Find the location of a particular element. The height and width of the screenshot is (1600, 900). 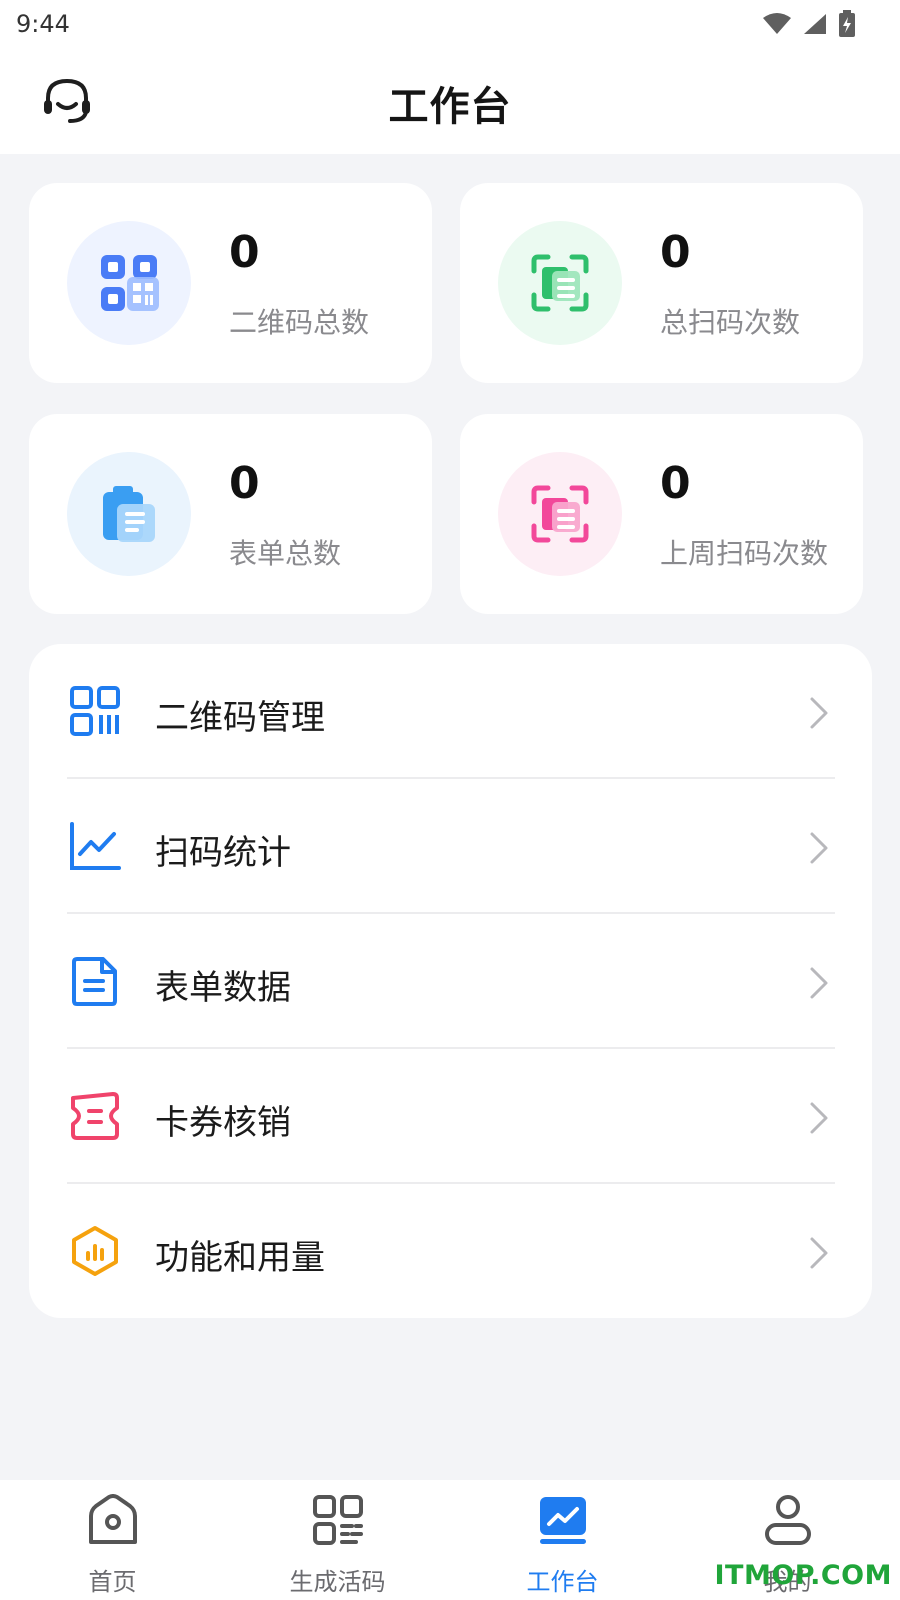

menu-item-label: 卡券核销 is located at coordinates (223, 1123).